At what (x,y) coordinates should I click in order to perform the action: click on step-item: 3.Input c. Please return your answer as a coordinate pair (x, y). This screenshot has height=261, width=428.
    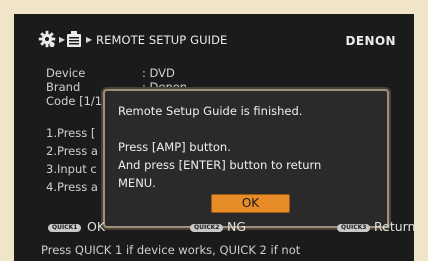
    Looking at the image, I should click on (71, 169).